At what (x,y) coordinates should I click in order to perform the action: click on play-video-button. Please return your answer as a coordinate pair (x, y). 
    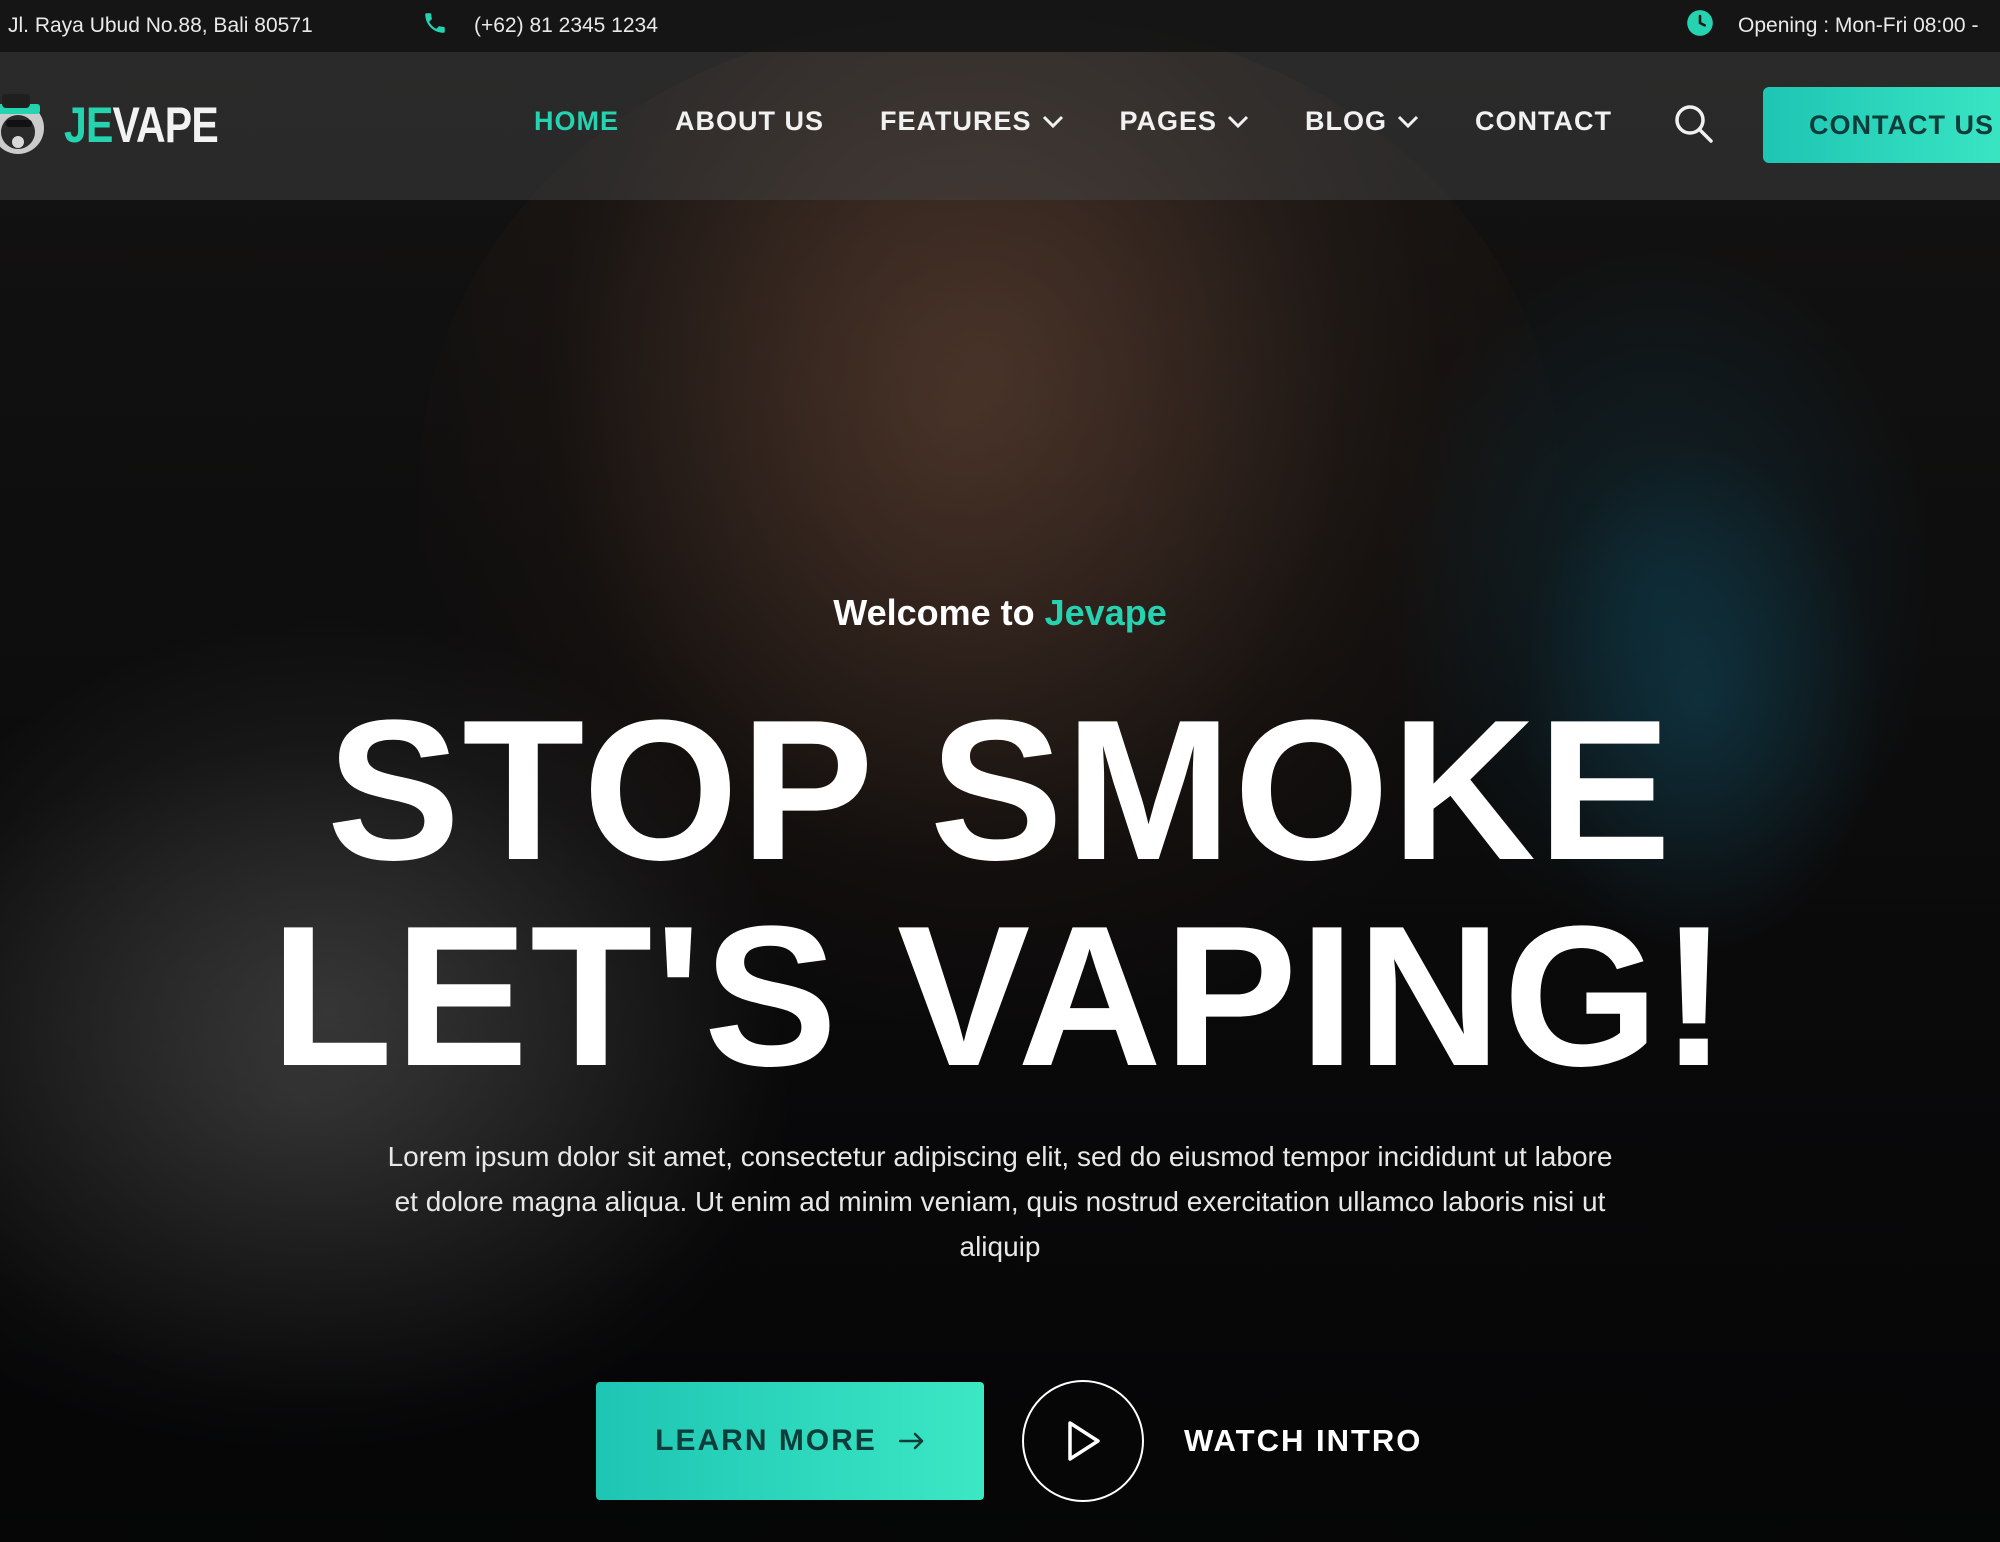
    Looking at the image, I should click on (1083, 1441).